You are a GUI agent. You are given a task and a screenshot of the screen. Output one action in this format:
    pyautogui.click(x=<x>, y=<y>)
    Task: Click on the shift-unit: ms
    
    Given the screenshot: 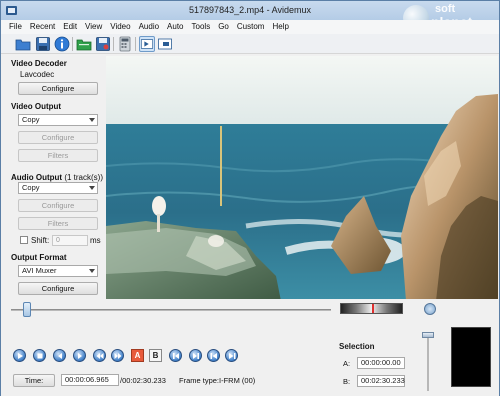 What is the action you would take?
    pyautogui.click(x=95, y=240)
    